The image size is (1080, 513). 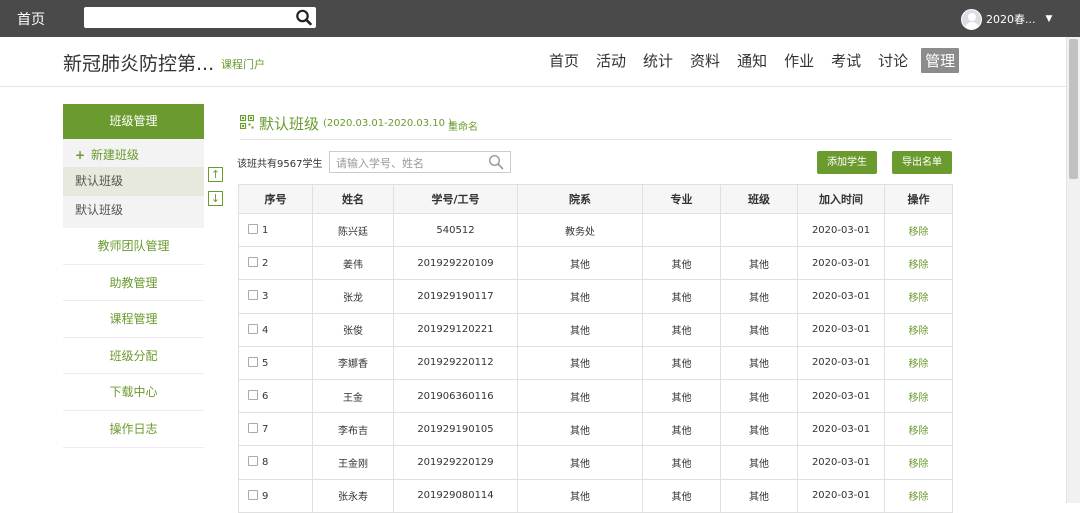 I want to click on table-row: 2 姜伟 201929220109 其他 其他 其他 2020-03-01 移除, so click(x=595, y=263).